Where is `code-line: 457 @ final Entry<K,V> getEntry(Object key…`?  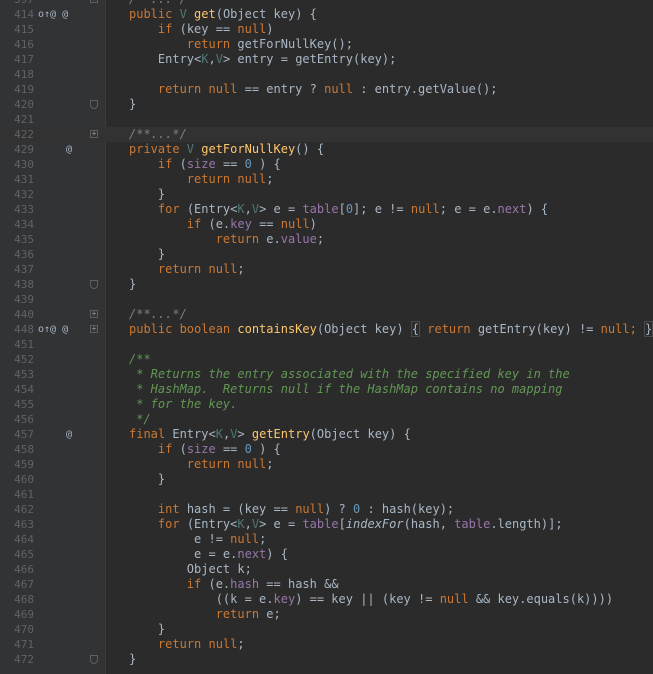 code-line: 457 @ final Entry<K,V> getEntry(Object key… is located at coordinates (326, 434).